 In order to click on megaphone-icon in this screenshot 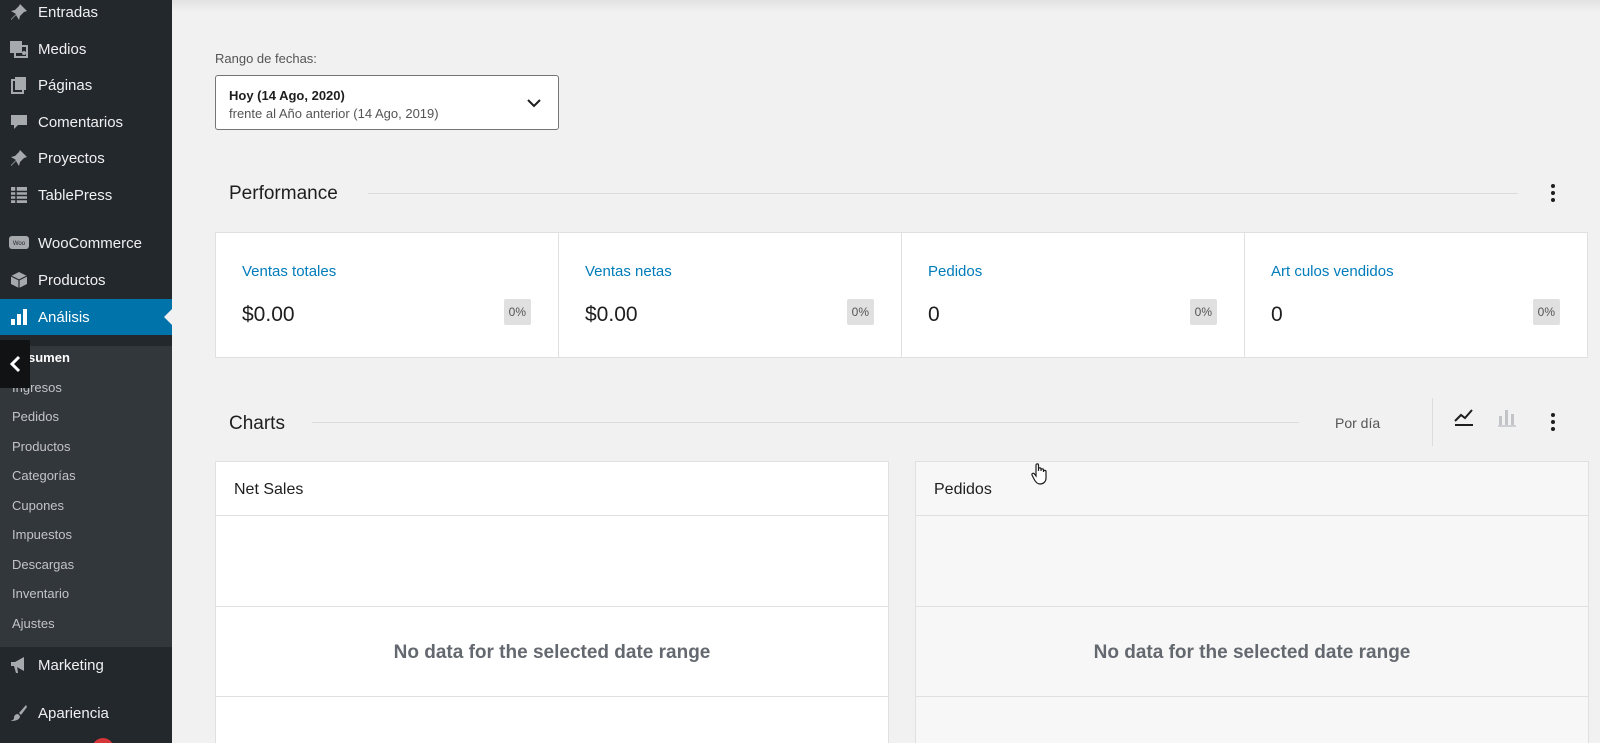, I will do `click(19, 665)`.